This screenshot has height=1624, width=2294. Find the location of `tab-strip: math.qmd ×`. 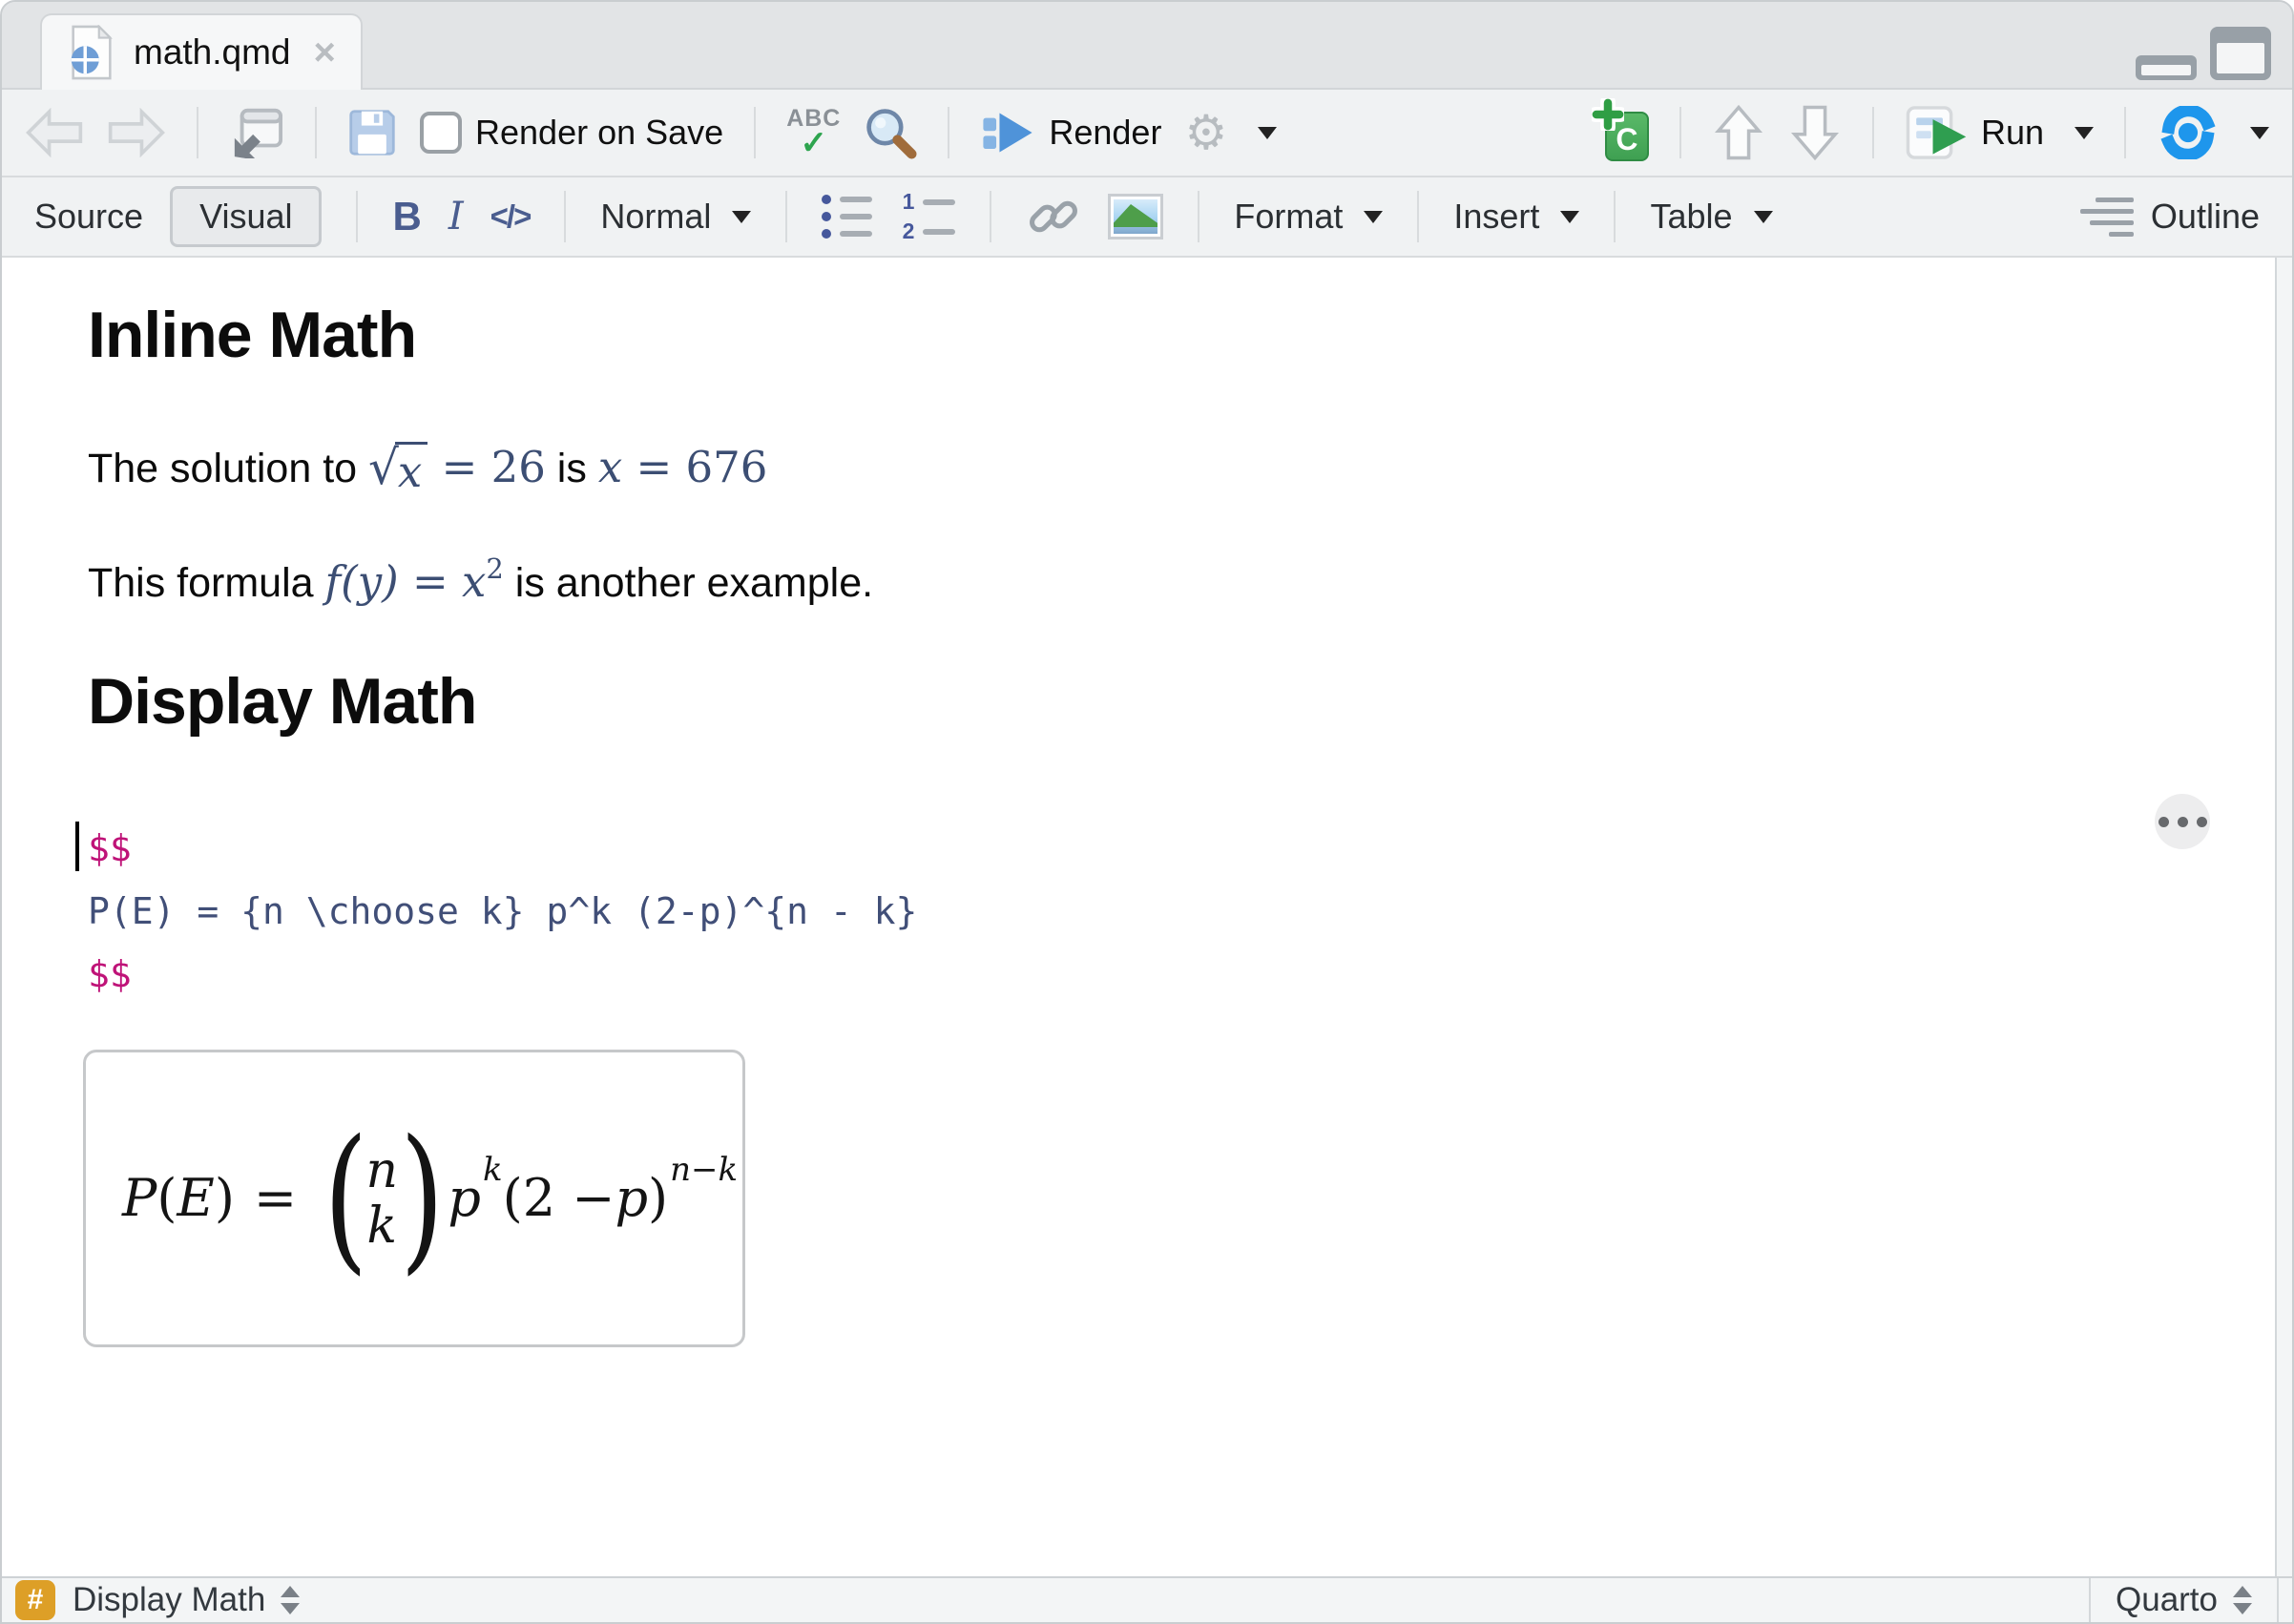

tab-strip: math.qmd × is located at coordinates (1147, 46).